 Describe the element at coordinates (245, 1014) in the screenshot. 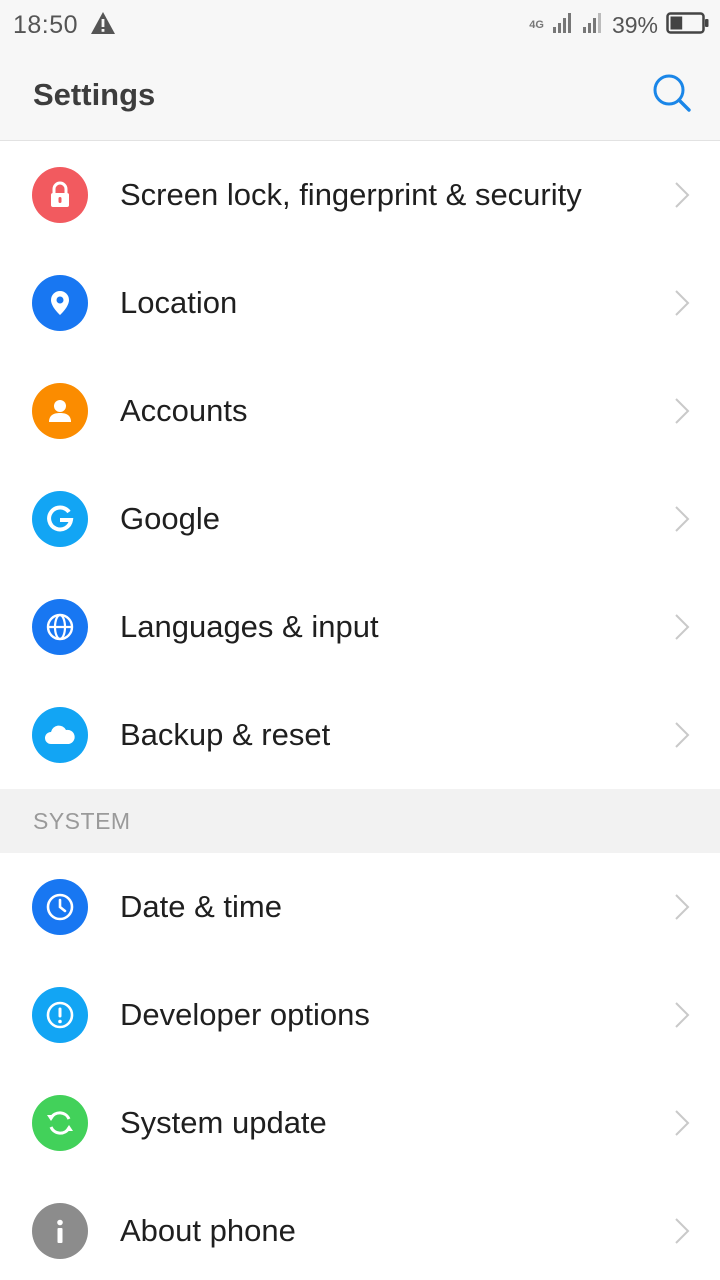

I see `settings-item-label: Developer options` at that location.